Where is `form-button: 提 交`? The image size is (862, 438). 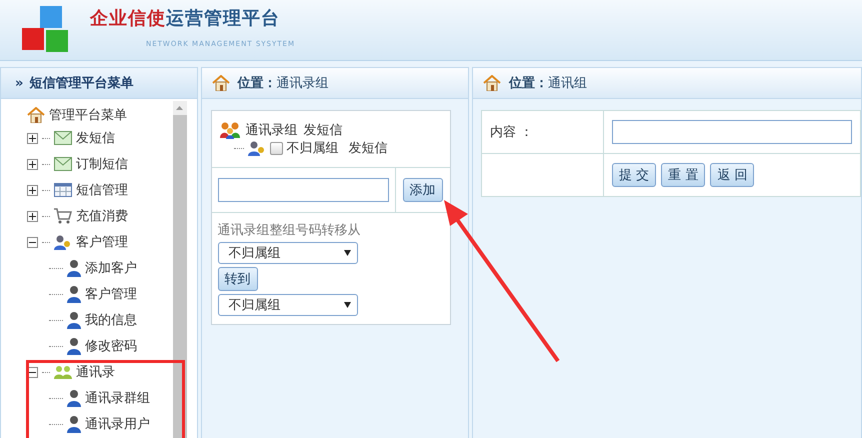 form-button: 提 交 is located at coordinates (634, 175).